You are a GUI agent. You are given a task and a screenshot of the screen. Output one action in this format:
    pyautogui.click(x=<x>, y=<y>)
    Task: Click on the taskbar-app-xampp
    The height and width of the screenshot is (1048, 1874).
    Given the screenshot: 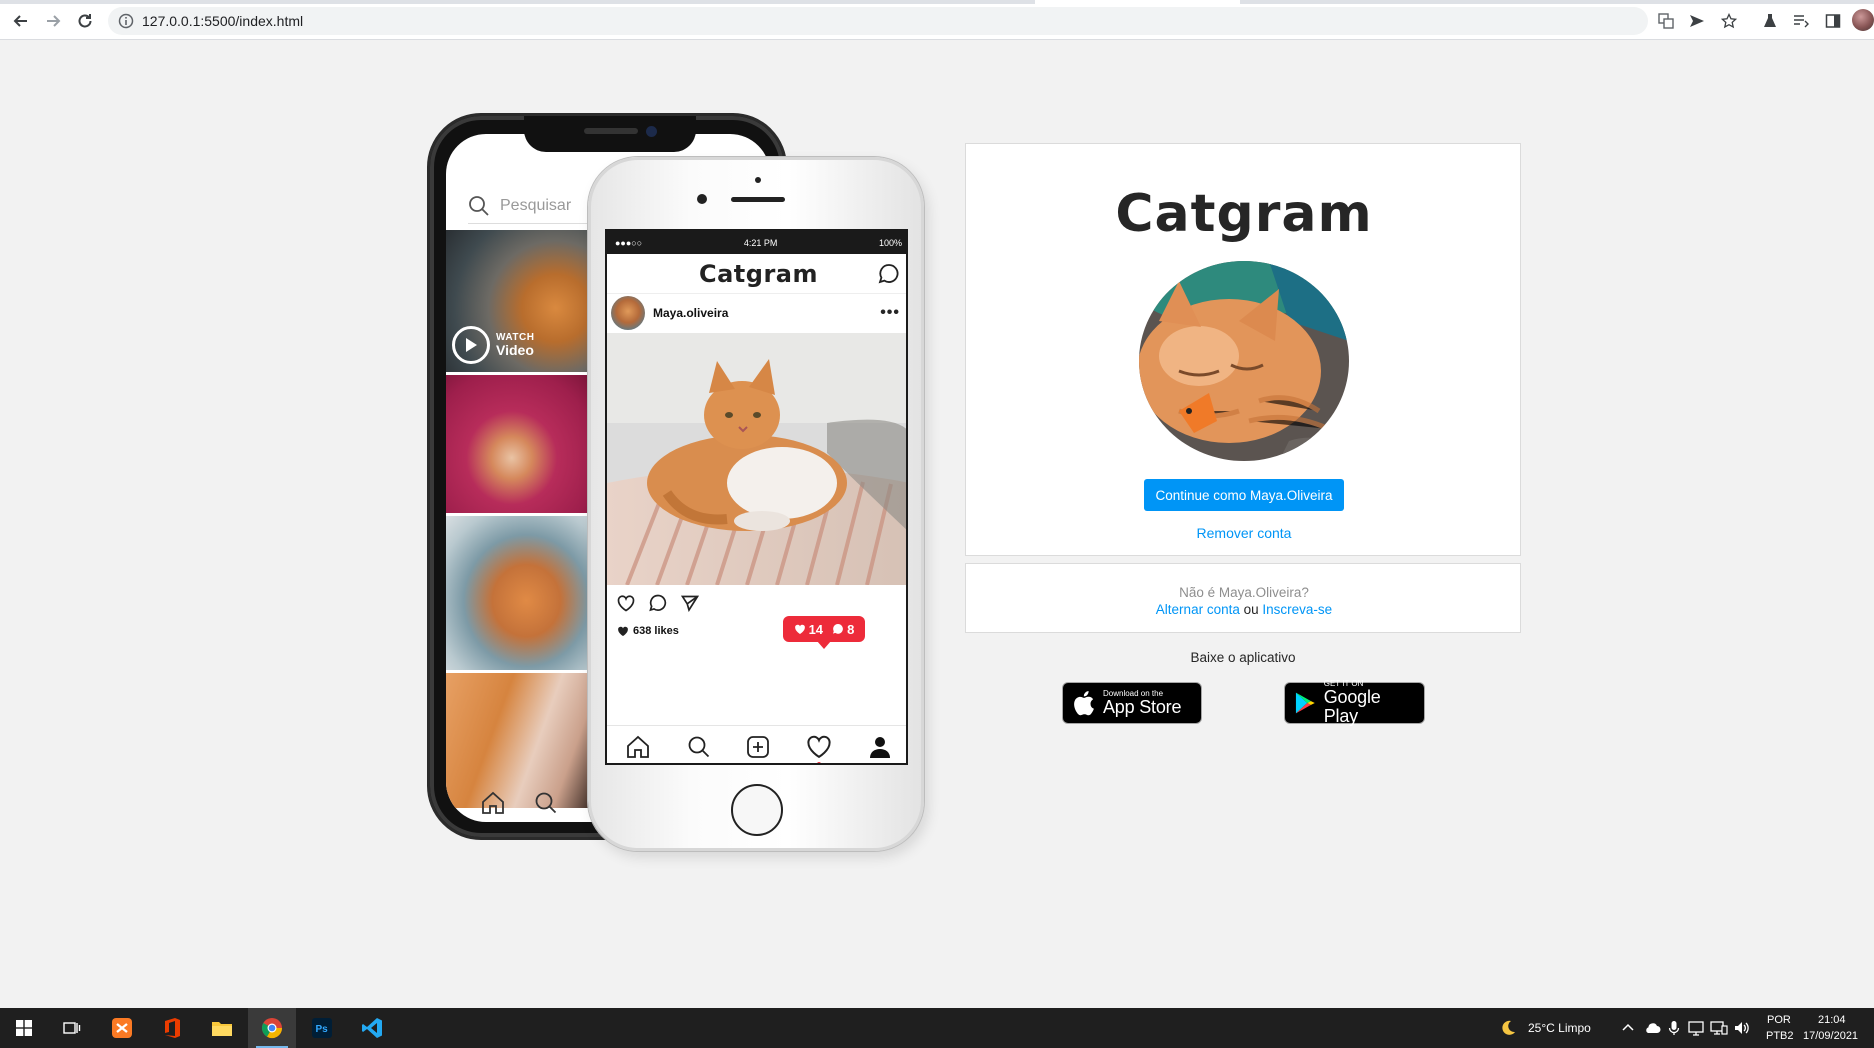 What is the action you would take?
    pyautogui.click(x=122, y=1028)
    